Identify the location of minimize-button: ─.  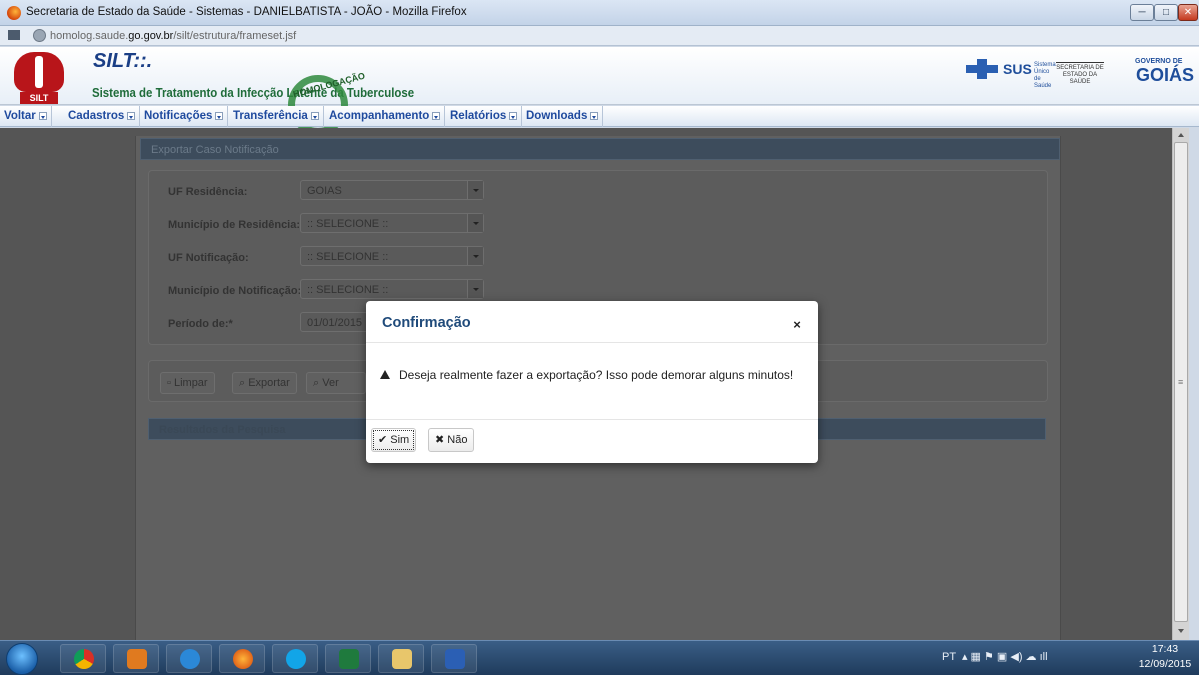
(1142, 12).